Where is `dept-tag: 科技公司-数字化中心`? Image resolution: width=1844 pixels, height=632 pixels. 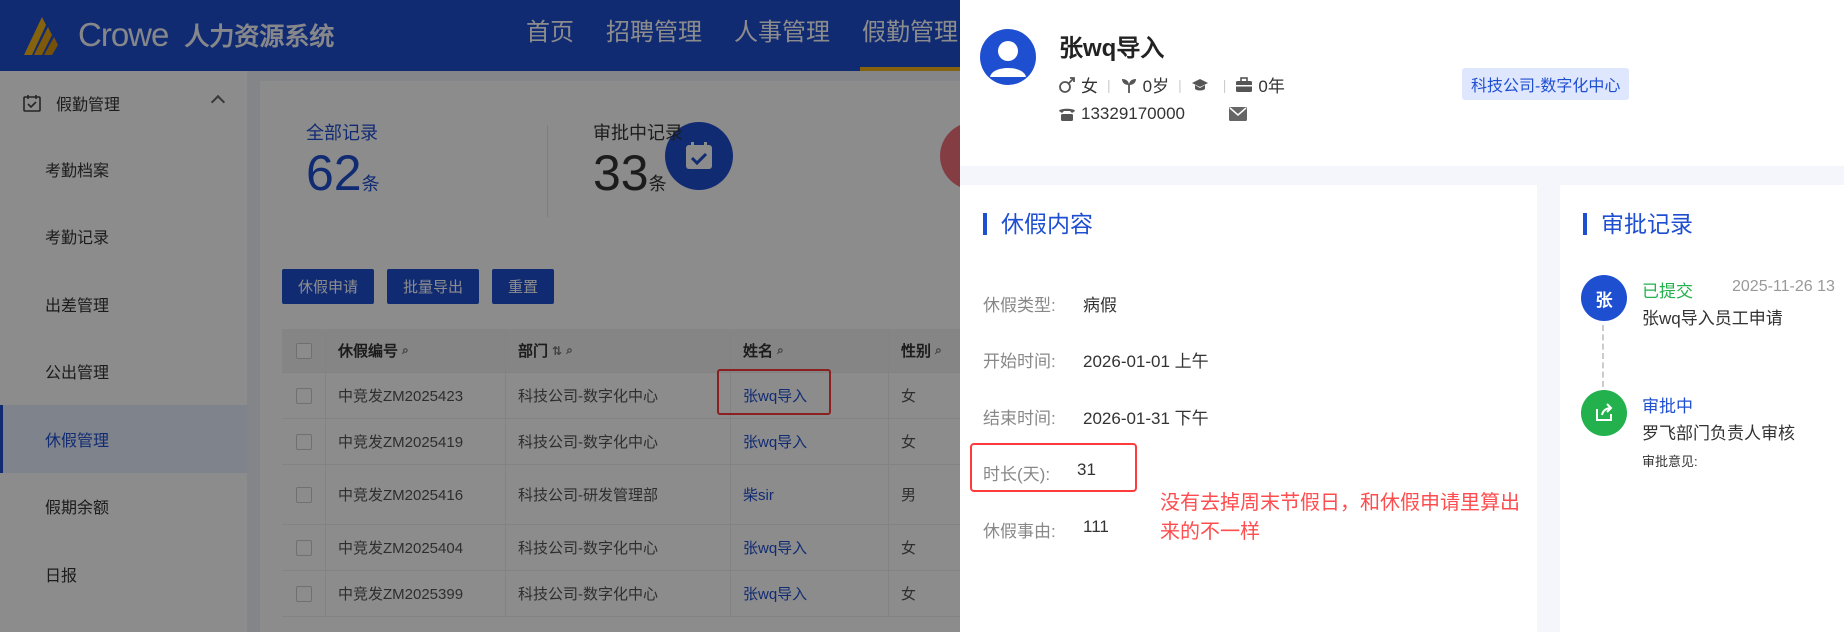 dept-tag: 科技公司-数字化中心 is located at coordinates (1546, 84).